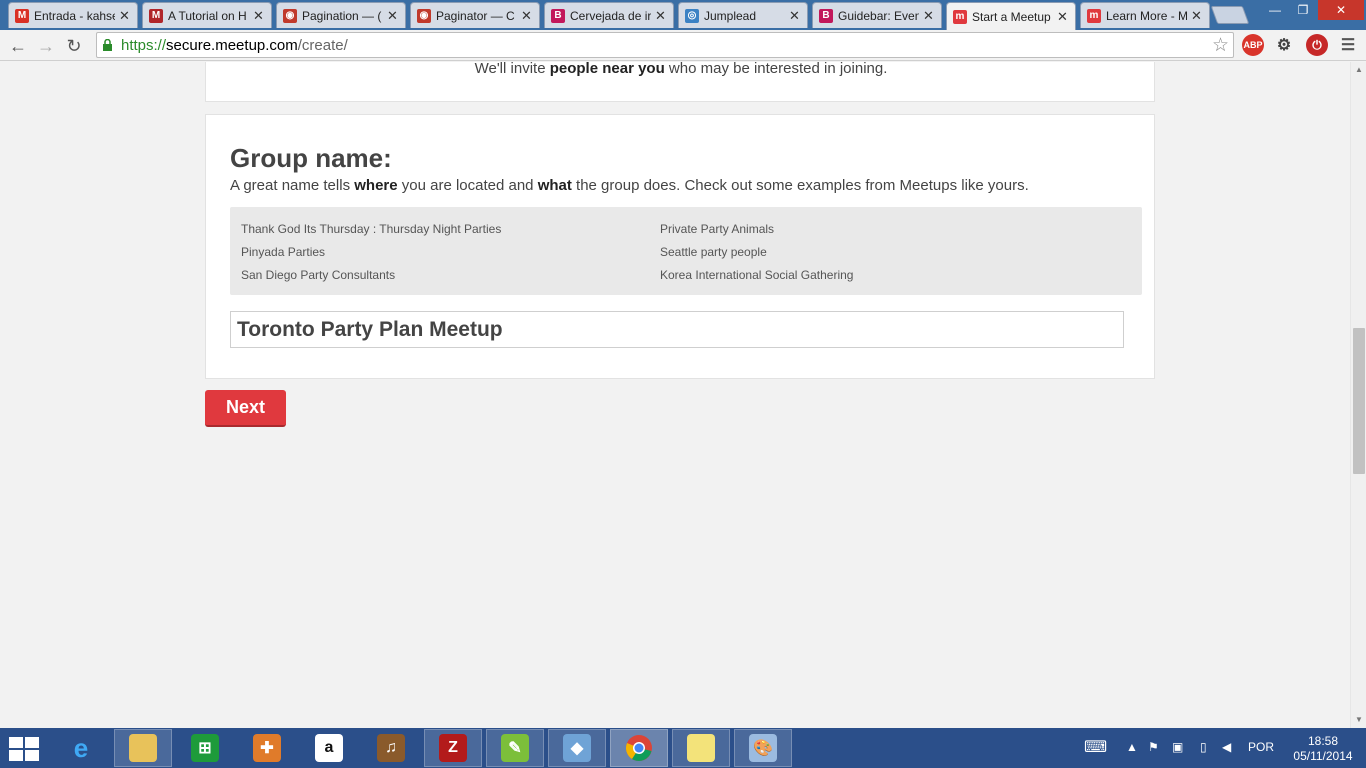 The height and width of the screenshot is (768, 1366). Describe the element at coordinates (763, 748) in the screenshot. I see `paint-icon: 🎨` at that location.